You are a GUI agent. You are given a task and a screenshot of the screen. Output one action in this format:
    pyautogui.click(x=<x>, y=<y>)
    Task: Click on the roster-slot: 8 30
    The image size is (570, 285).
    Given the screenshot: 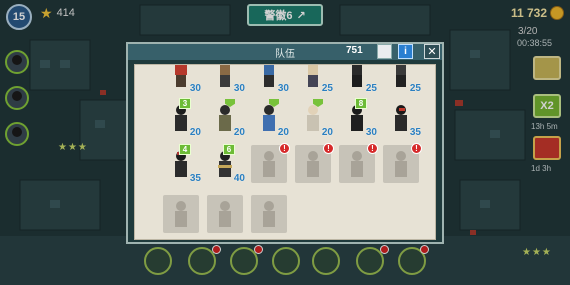 What is the action you would take?
    pyautogui.click(x=358, y=118)
    